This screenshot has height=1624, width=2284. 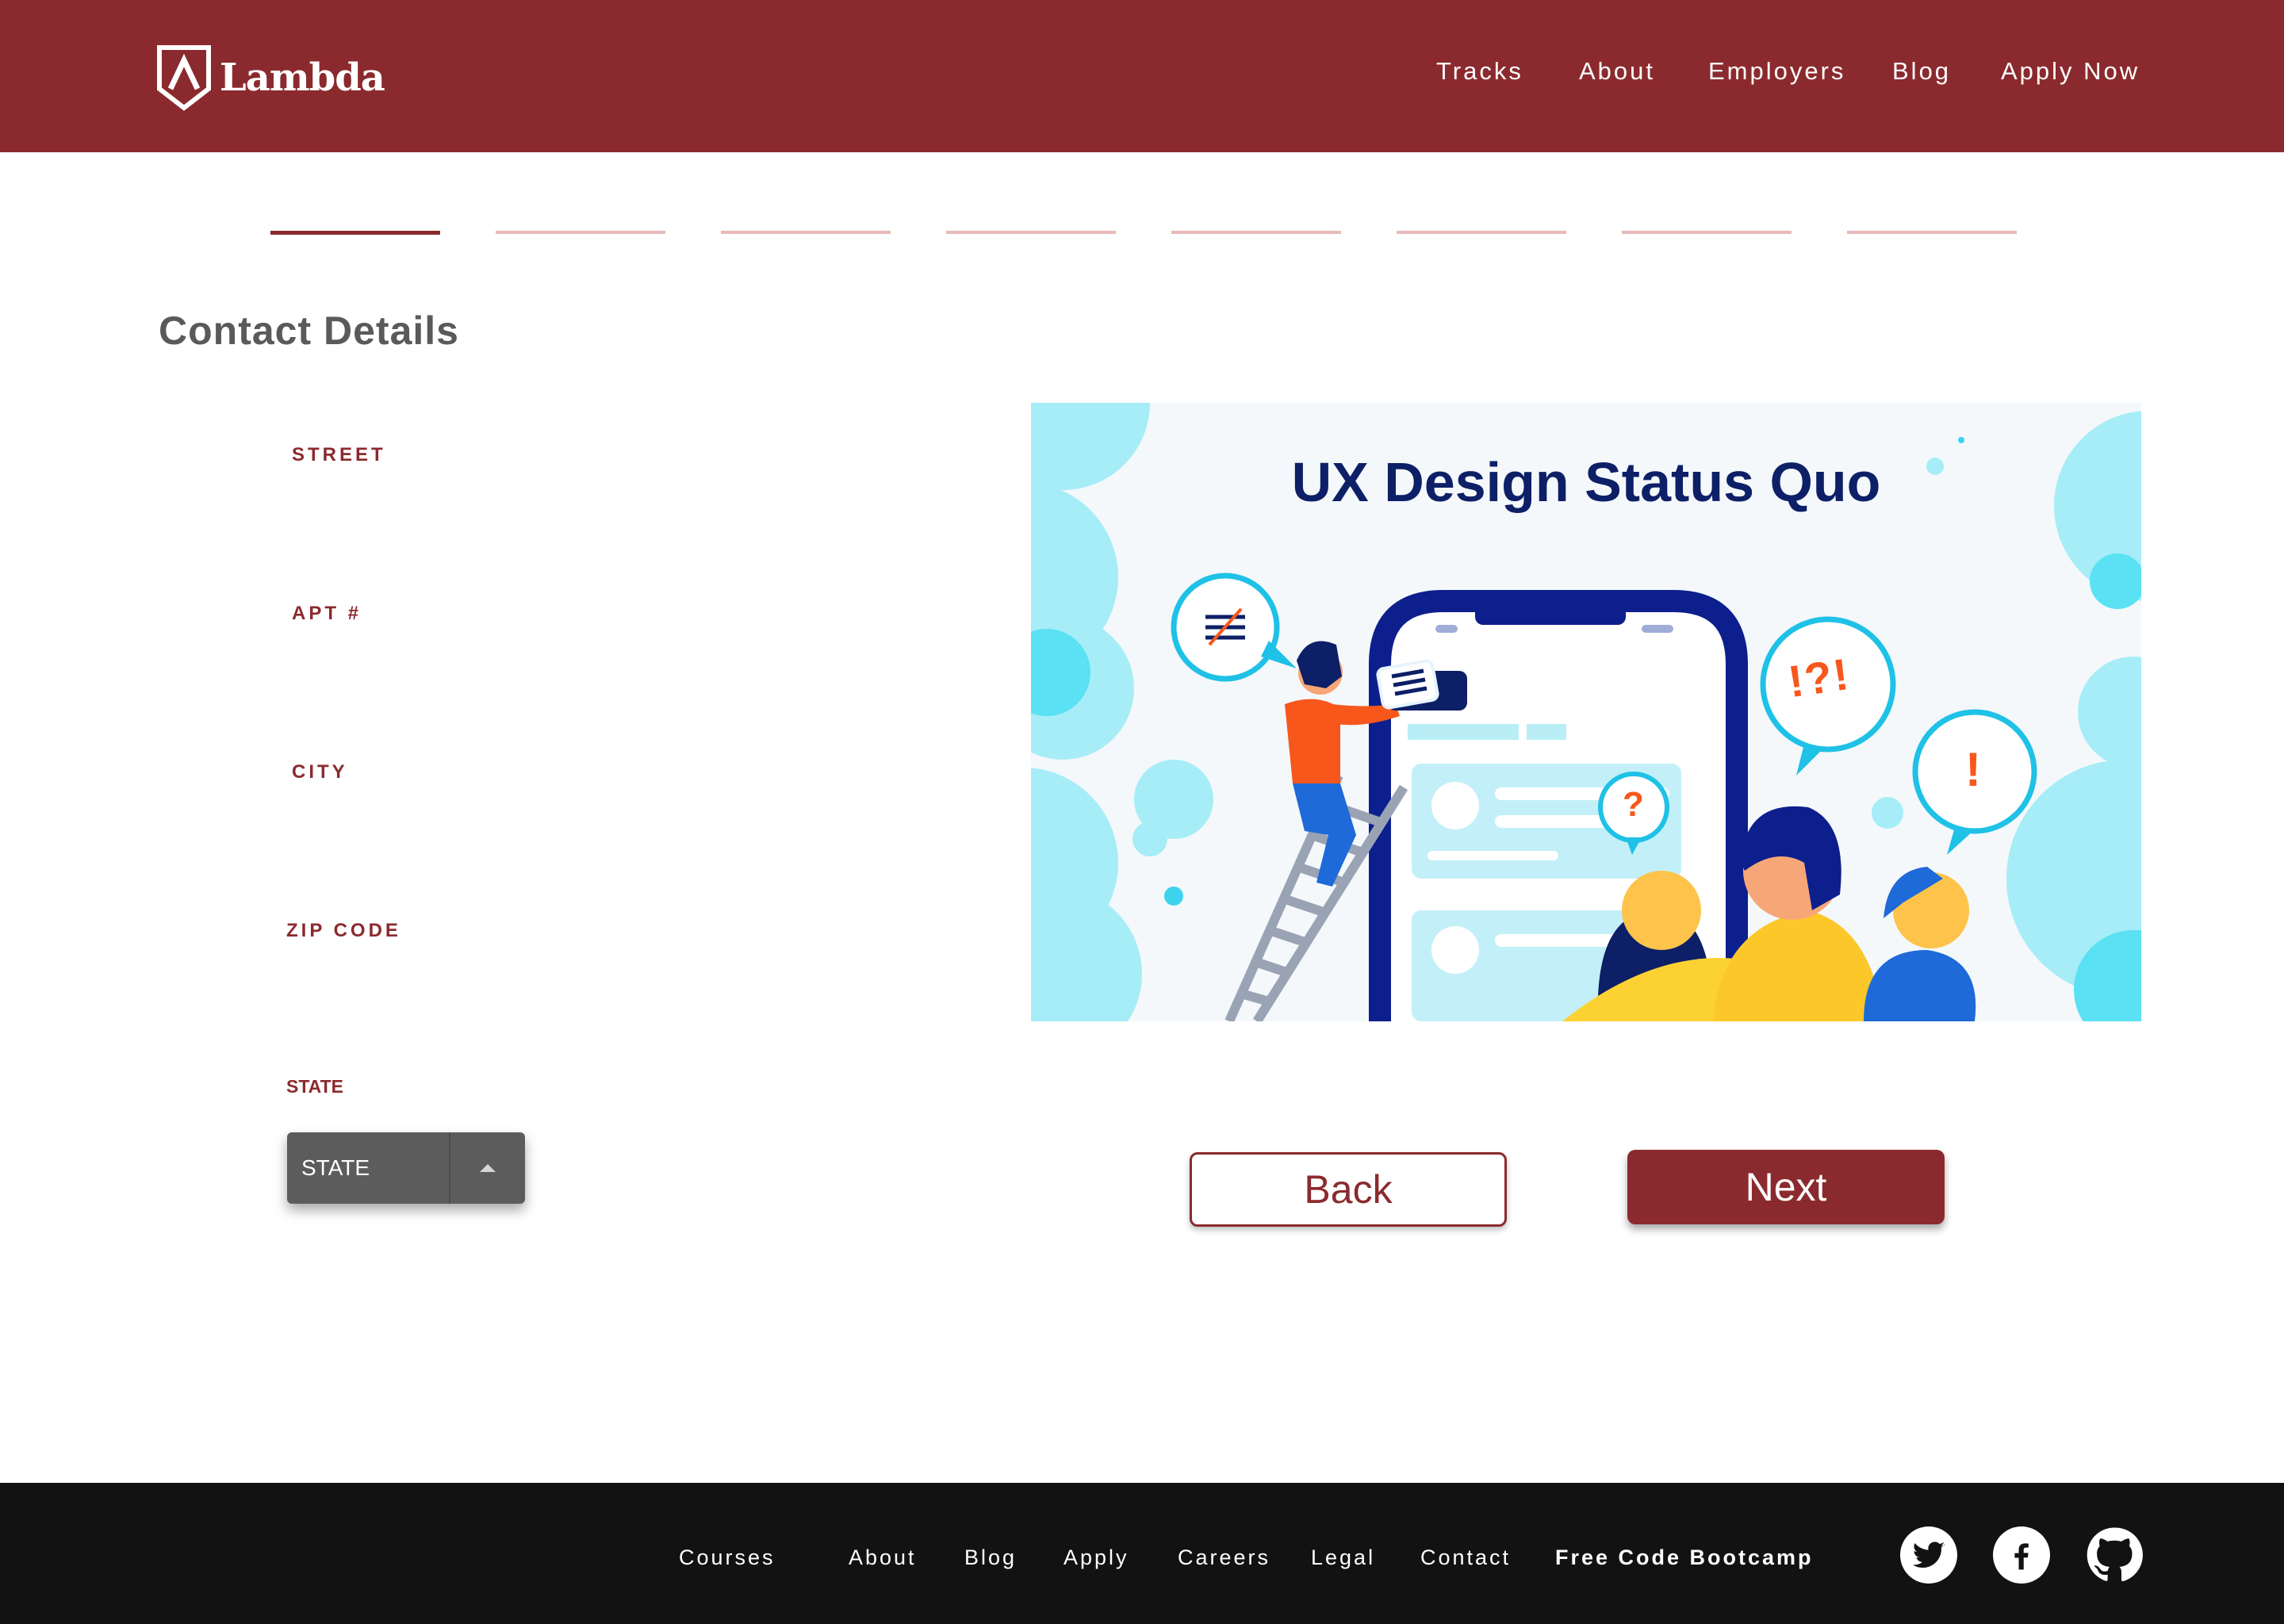 I want to click on state-select: STATE, so click(x=406, y=1168).